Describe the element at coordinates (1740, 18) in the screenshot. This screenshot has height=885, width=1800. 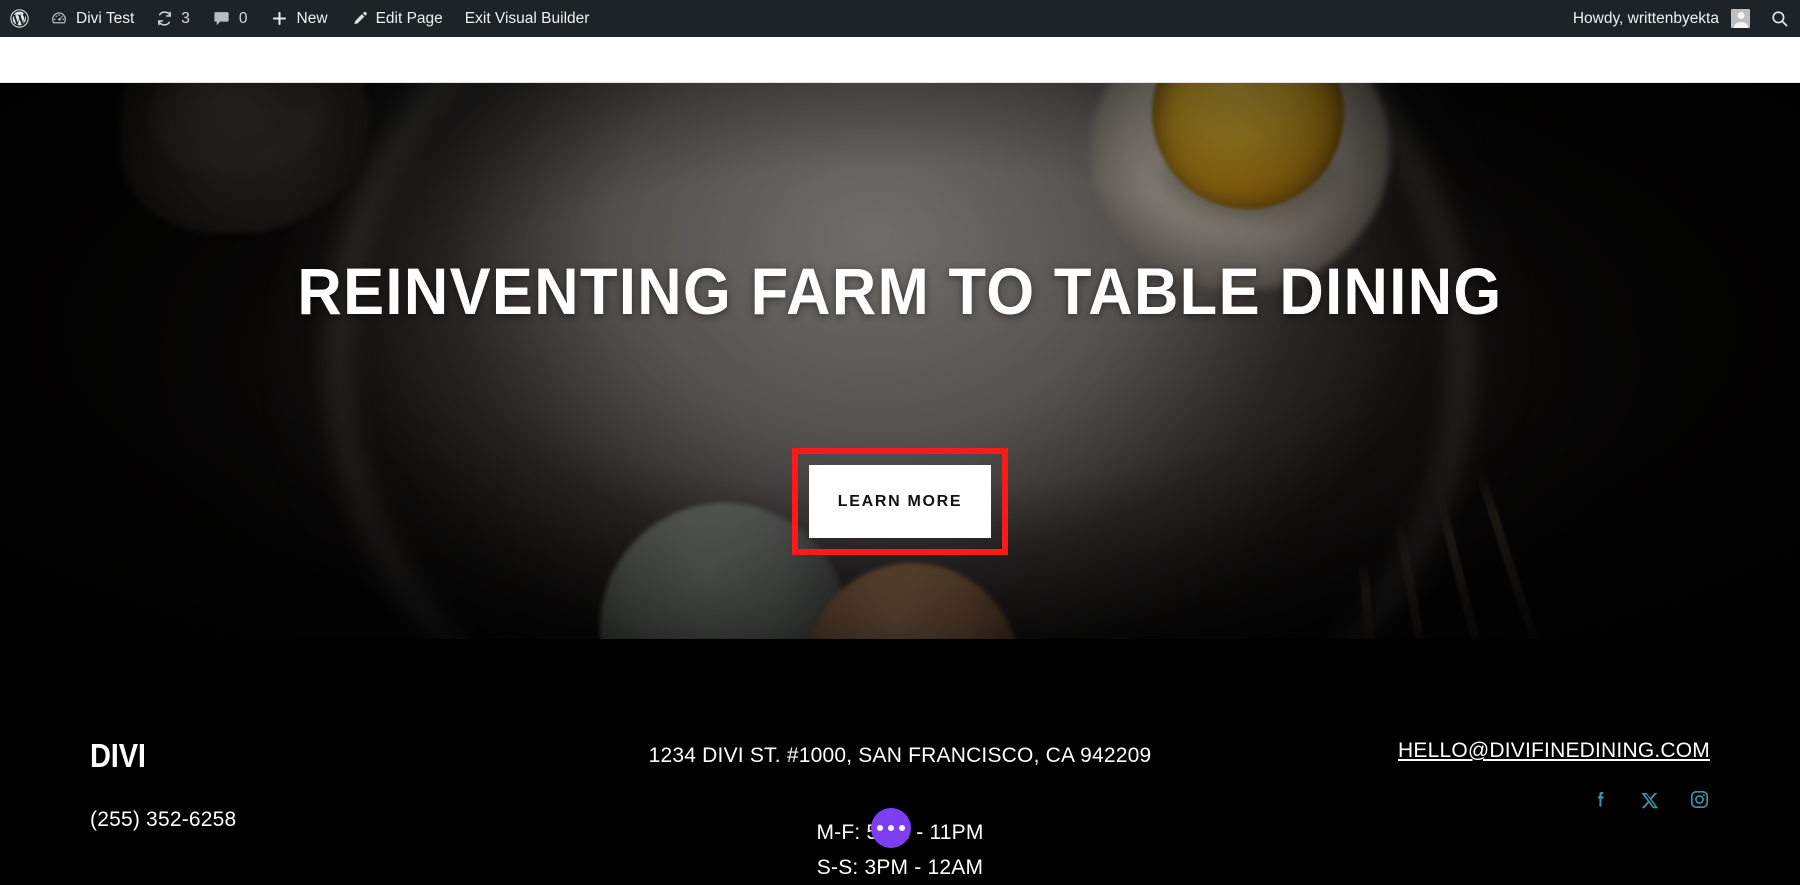
I see `avatar` at that location.